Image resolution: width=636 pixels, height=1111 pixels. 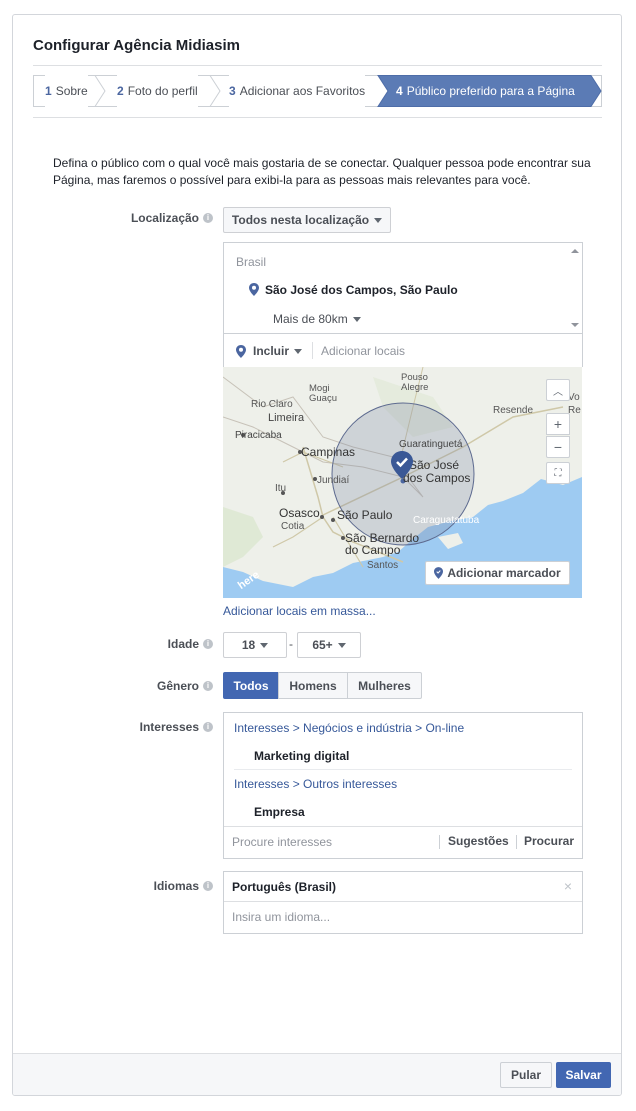 What do you see at coordinates (272, 404) in the screenshot?
I see `map-label-rioclaro: Rio Claro` at bounding box center [272, 404].